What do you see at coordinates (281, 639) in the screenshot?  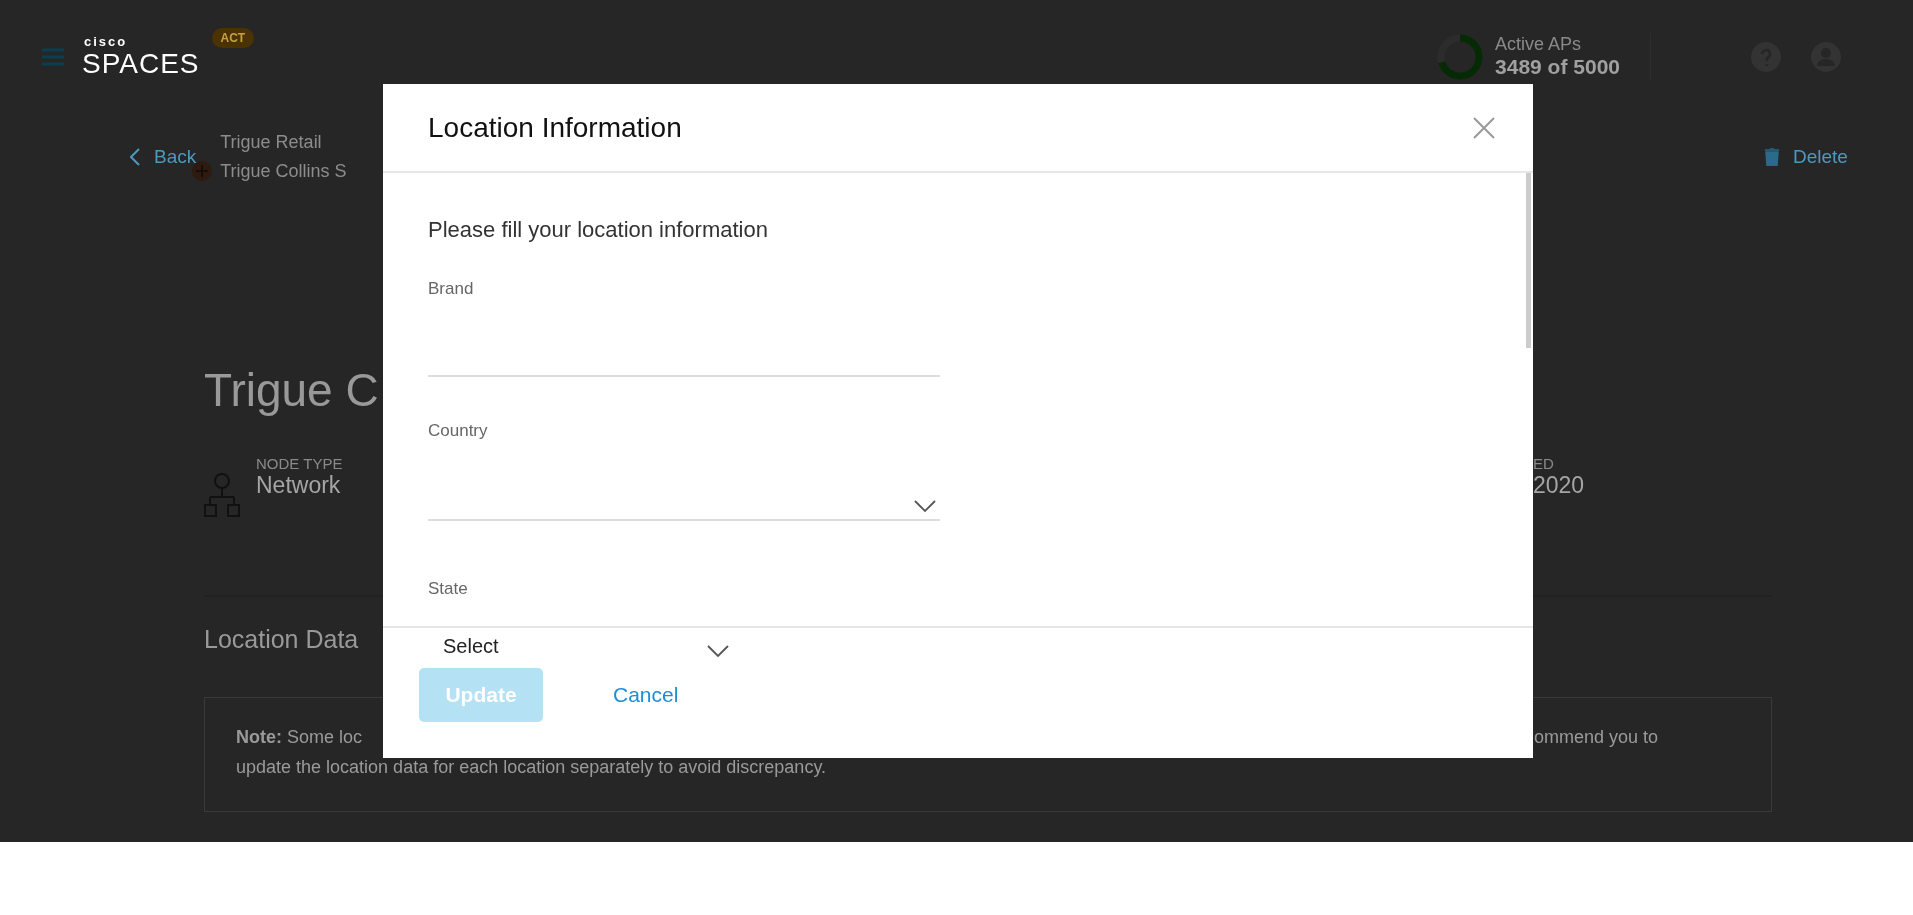 I see `section-title: Location Data` at bounding box center [281, 639].